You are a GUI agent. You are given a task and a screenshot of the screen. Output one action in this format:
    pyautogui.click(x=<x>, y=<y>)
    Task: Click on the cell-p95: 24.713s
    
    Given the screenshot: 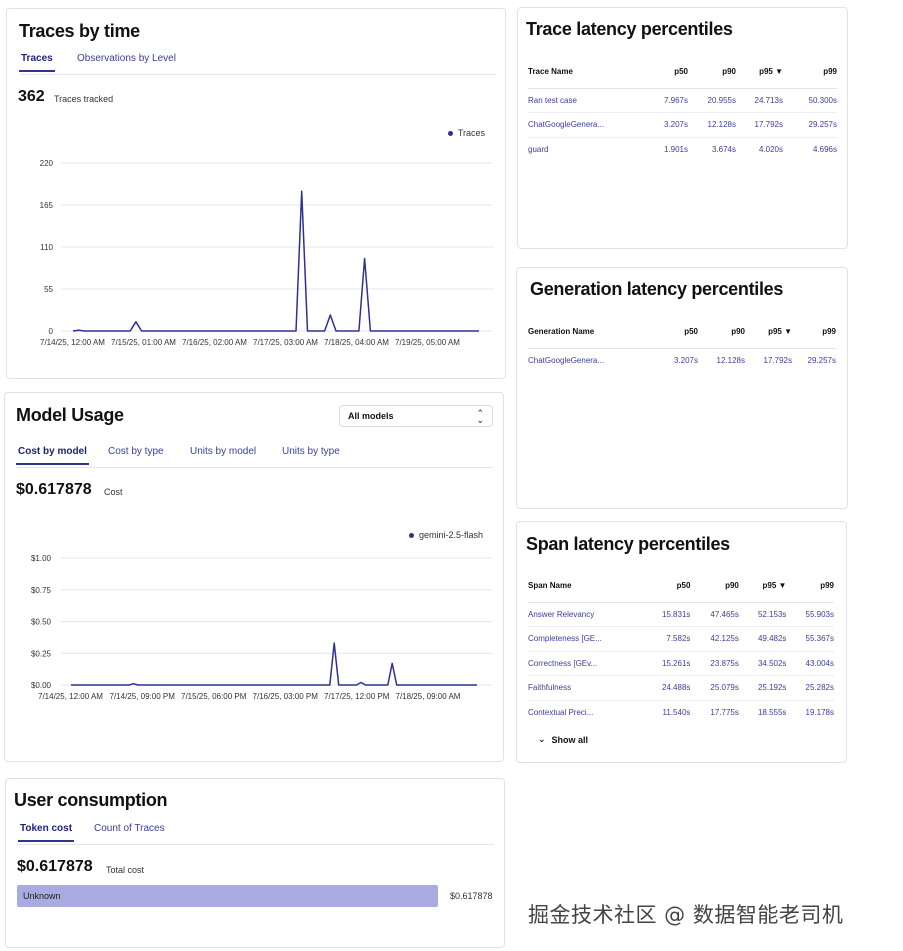 What is the action you would take?
    pyautogui.click(x=759, y=100)
    